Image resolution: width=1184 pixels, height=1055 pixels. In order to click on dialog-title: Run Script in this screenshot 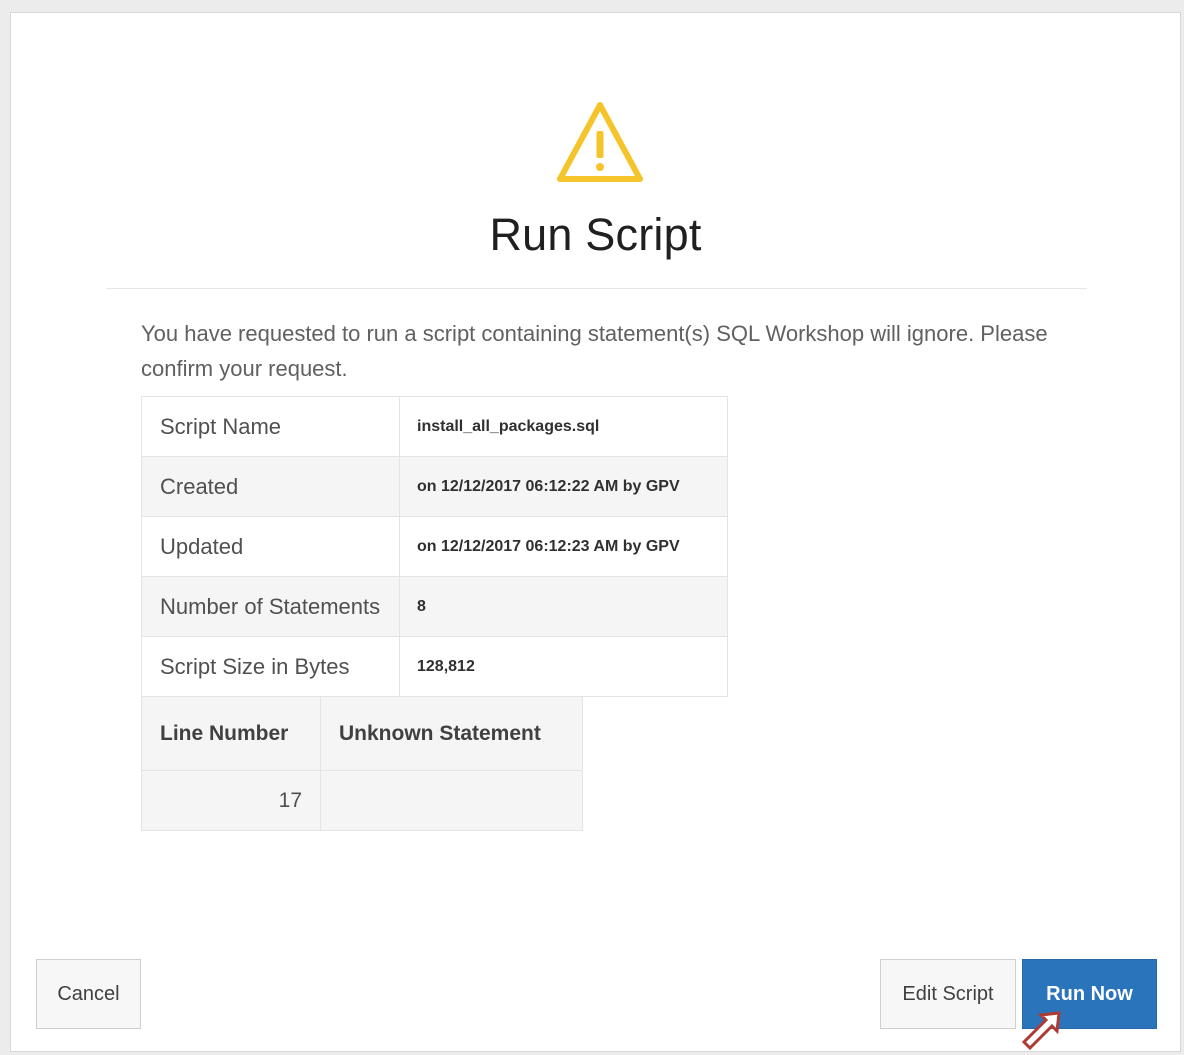, I will do `click(595, 234)`.